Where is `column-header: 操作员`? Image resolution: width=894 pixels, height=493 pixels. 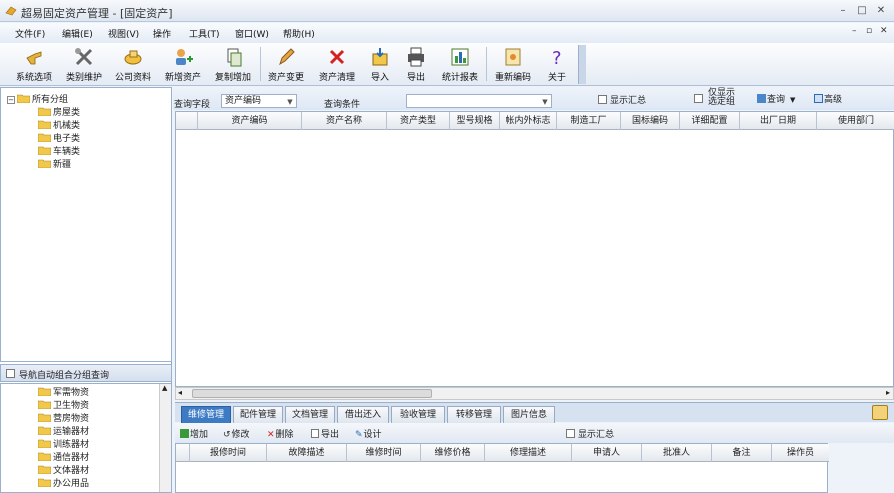
column-header: 操作员 is located at coordinates (800, 453).